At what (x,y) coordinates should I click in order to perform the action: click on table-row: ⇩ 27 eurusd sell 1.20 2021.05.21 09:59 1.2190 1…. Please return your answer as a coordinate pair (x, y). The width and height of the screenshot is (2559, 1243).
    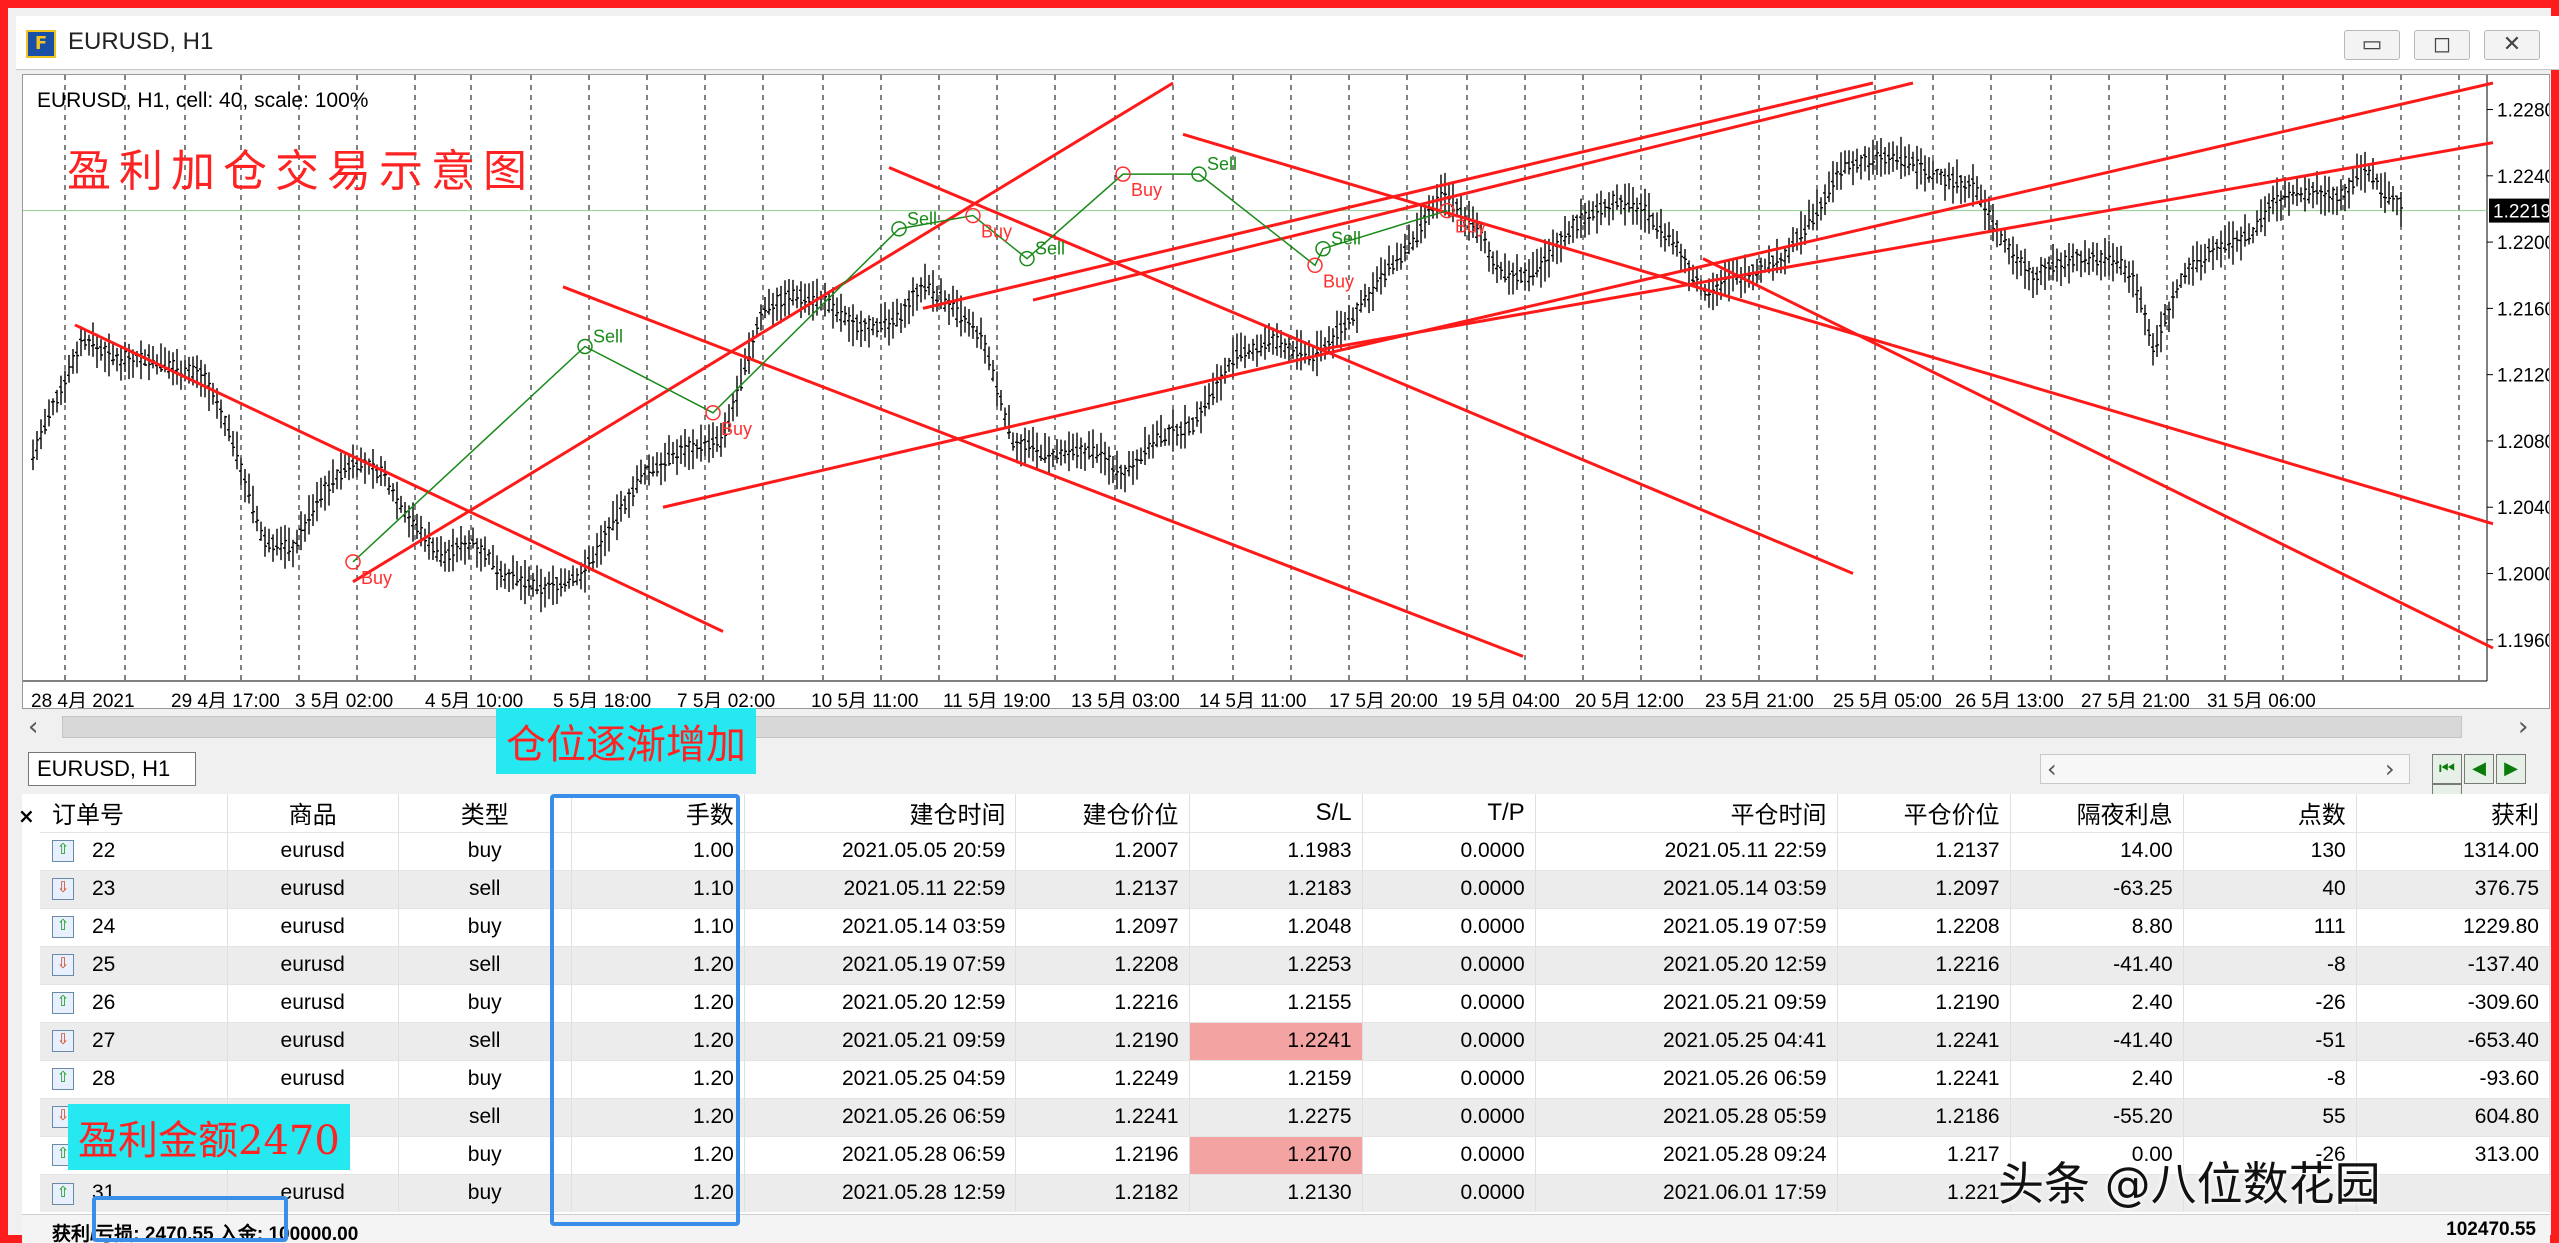
    Looking at the image, I should click on (1295, 1040).